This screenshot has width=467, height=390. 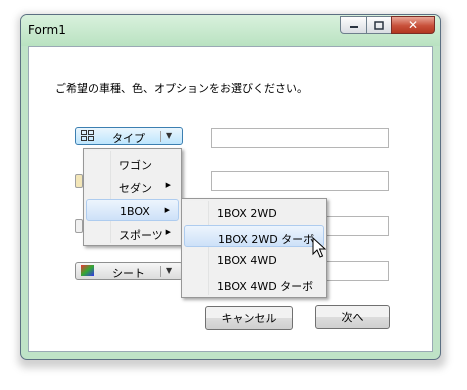 I want to click on type-dropdown-label: タイプ, so click(x=128, y=138).